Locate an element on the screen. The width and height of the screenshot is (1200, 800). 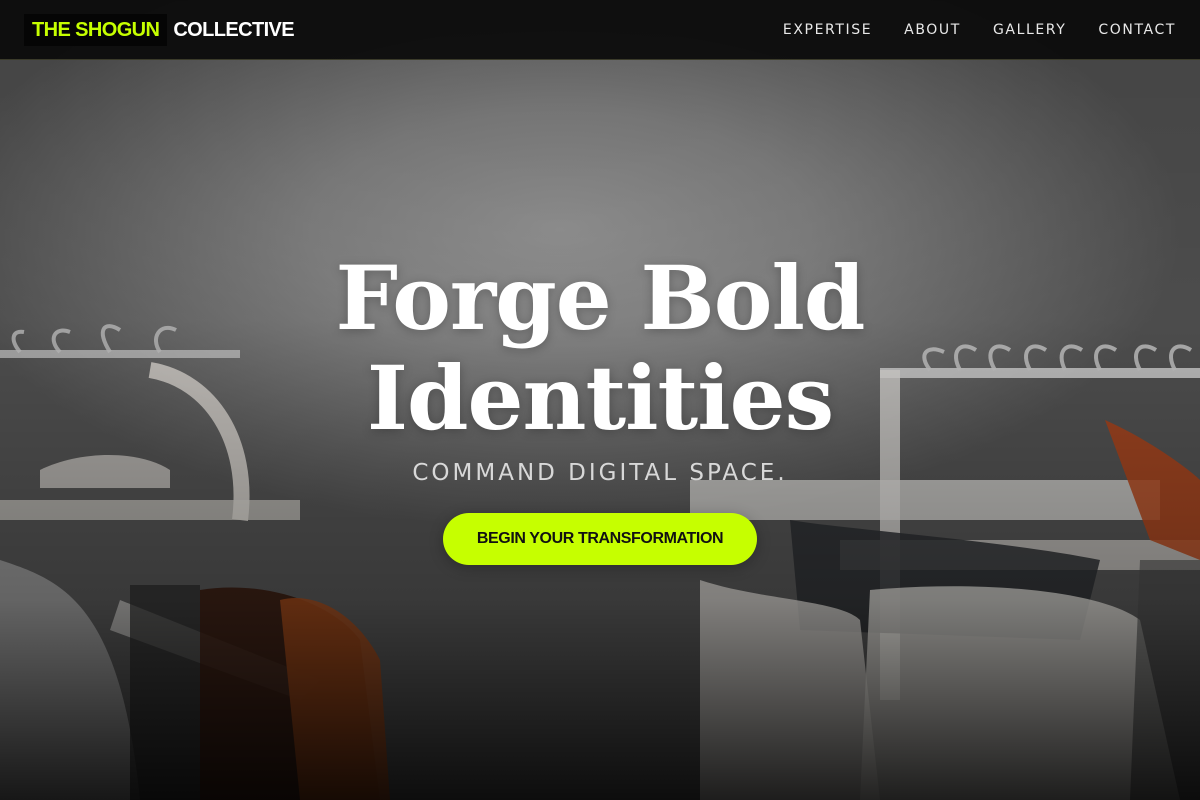
nav-link-expertise: EXPERTISE is located at coordinates (827, 30).